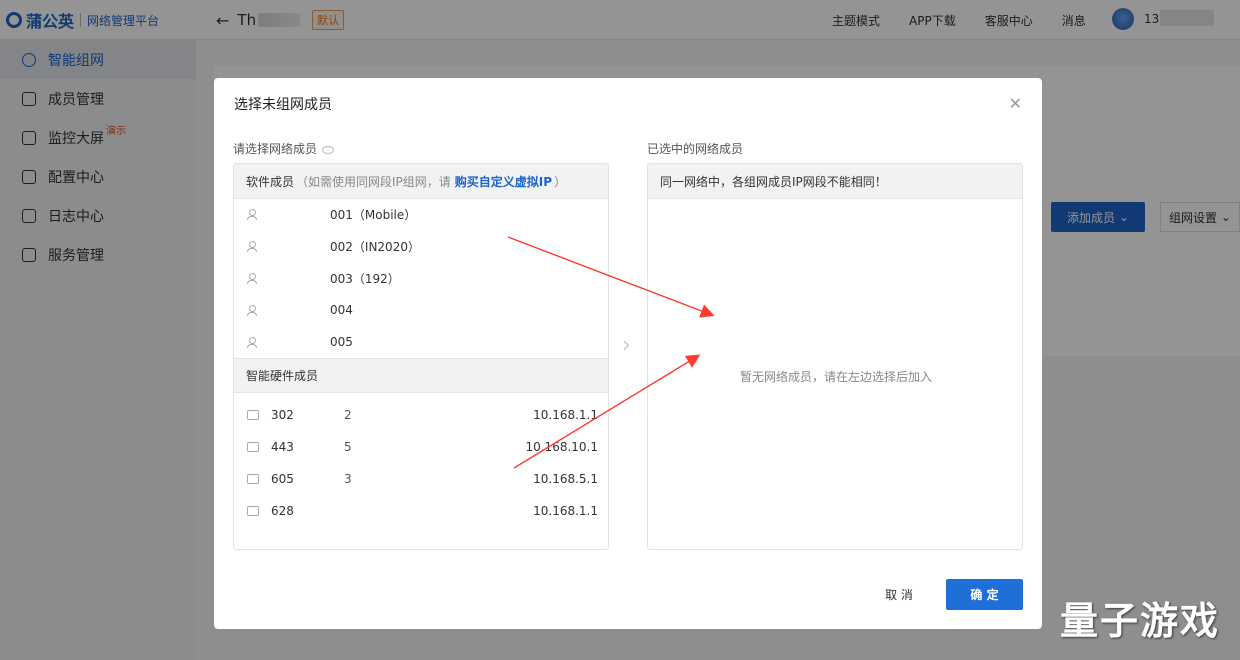  Describe the element at coordinates (421, 279) in the screenshot. I see `software-member-row: 003（192）` at that location.